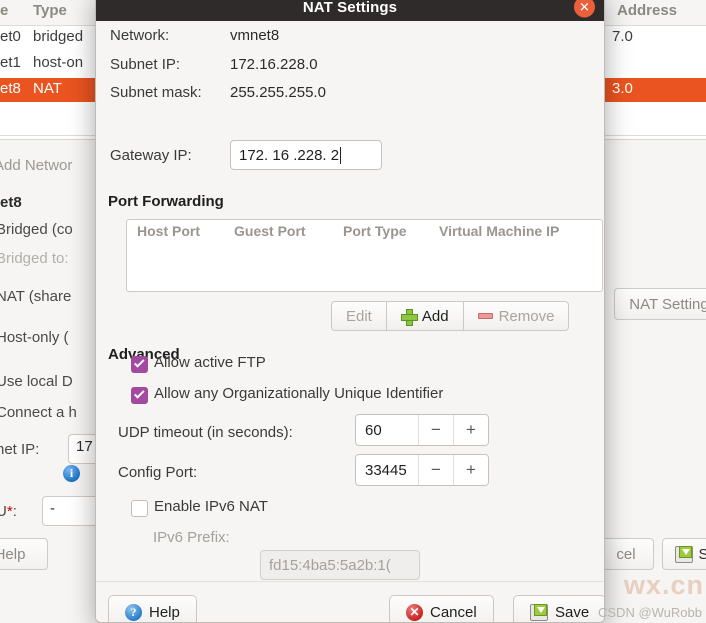 This screenshot has height=623, width=706. What do you see at coordinates (151, 155) in the screenshot?
I see `gateway-ip-label: Gateway IP:` at bounding box center [151, 155].